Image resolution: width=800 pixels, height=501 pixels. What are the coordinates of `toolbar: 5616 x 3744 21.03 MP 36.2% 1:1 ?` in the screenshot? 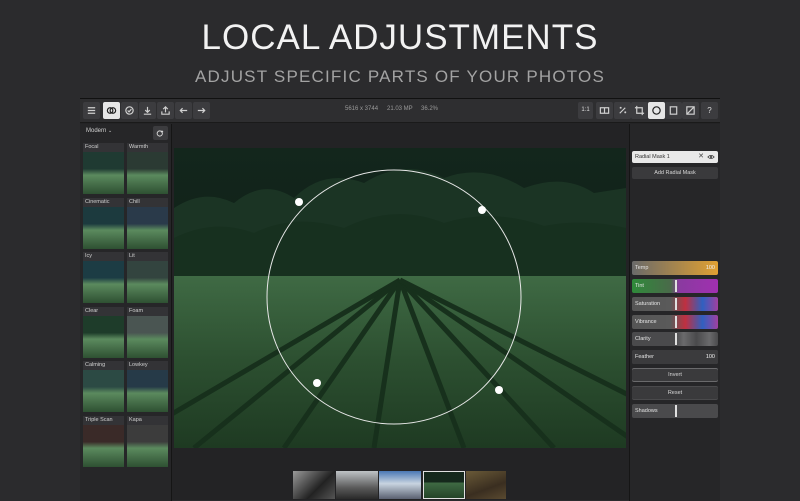 It's located at (400, 111).